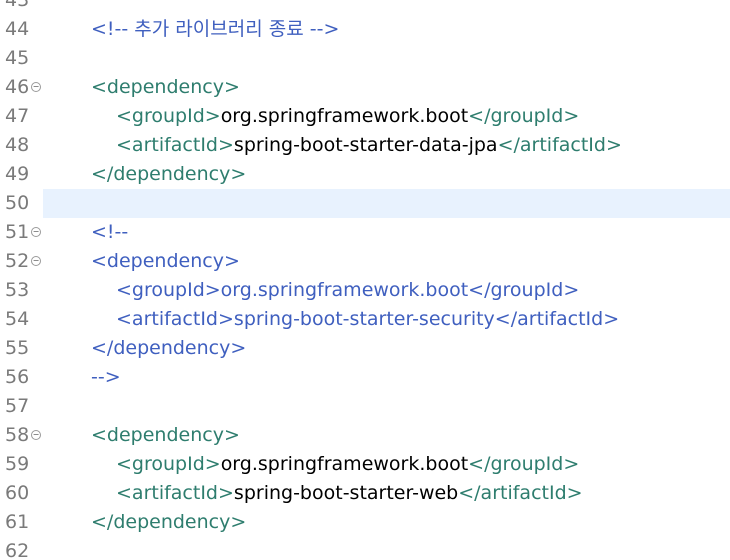 This screenshot has width=730, height=560. Describe the element at coordinates (21, 87) in the screenshot. I see `line-gutter: 46−` at that location.